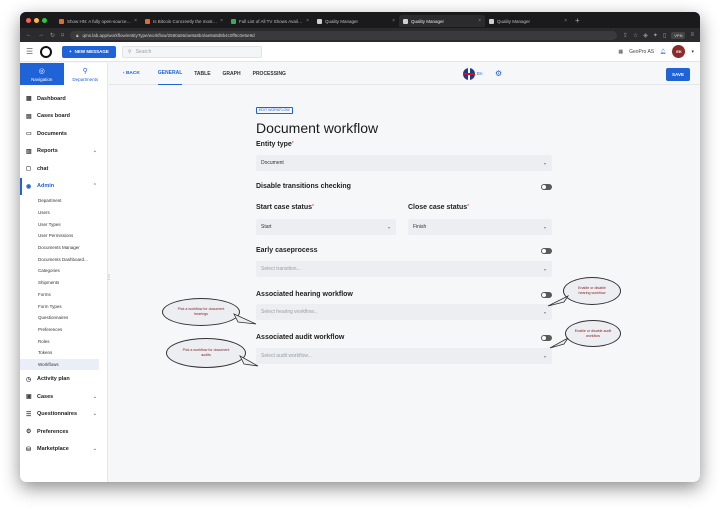  I want to click on entity-type-select: Document ▾, so click(404, 163).